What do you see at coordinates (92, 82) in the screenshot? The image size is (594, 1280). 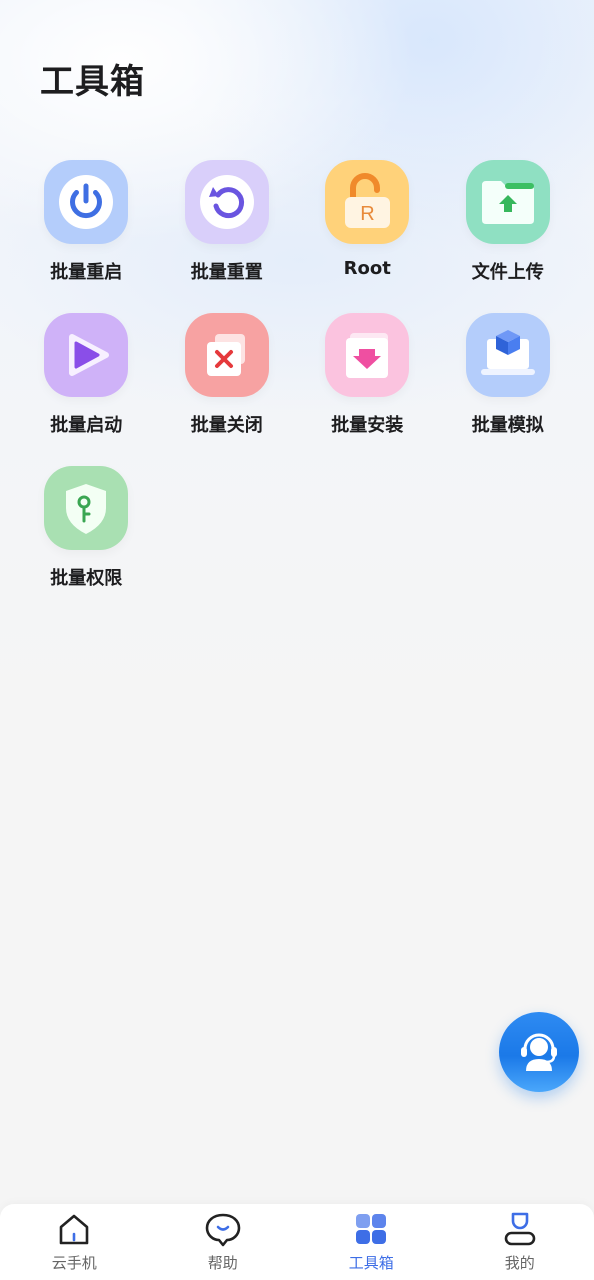 I see `page-title: 工具箱` at bounding box center [92, 82].